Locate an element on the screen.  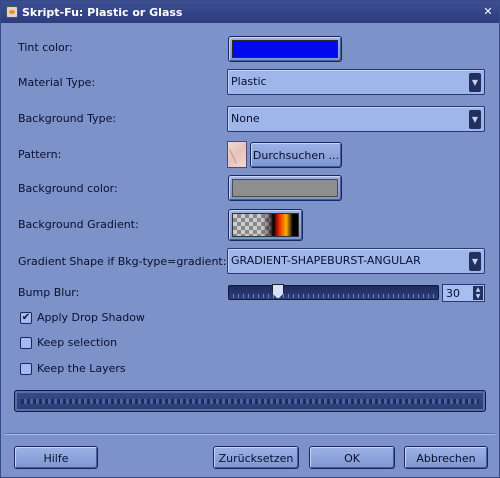
cancel-button-label: Abbrechen is located at coordinates (446, 458).